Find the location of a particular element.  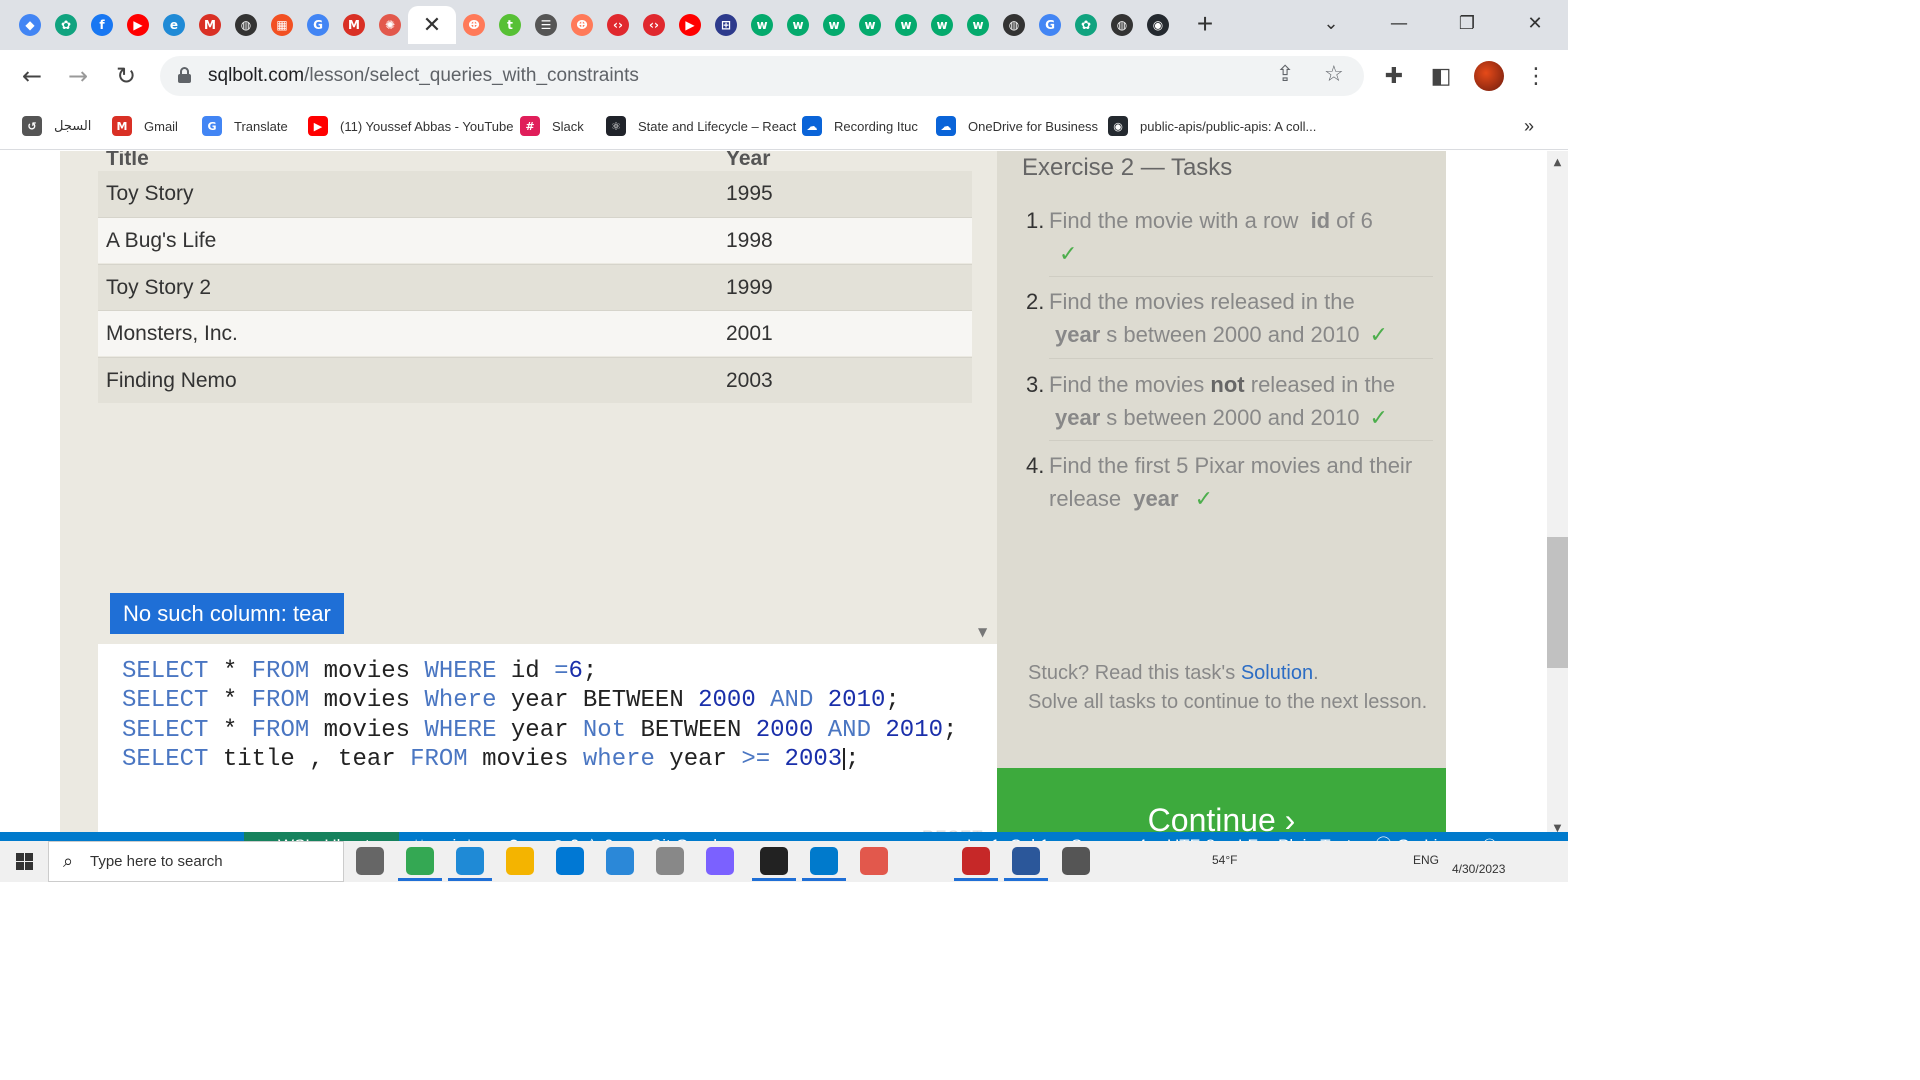

bookmark-item: G Translate is located at coordinates (245, 126).